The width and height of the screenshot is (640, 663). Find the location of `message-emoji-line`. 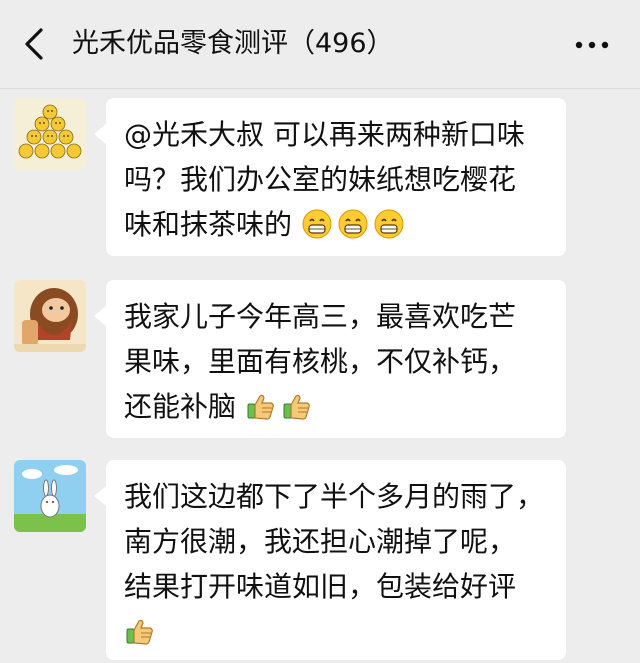

message-emoji-line is located at coordinates (337, 631).